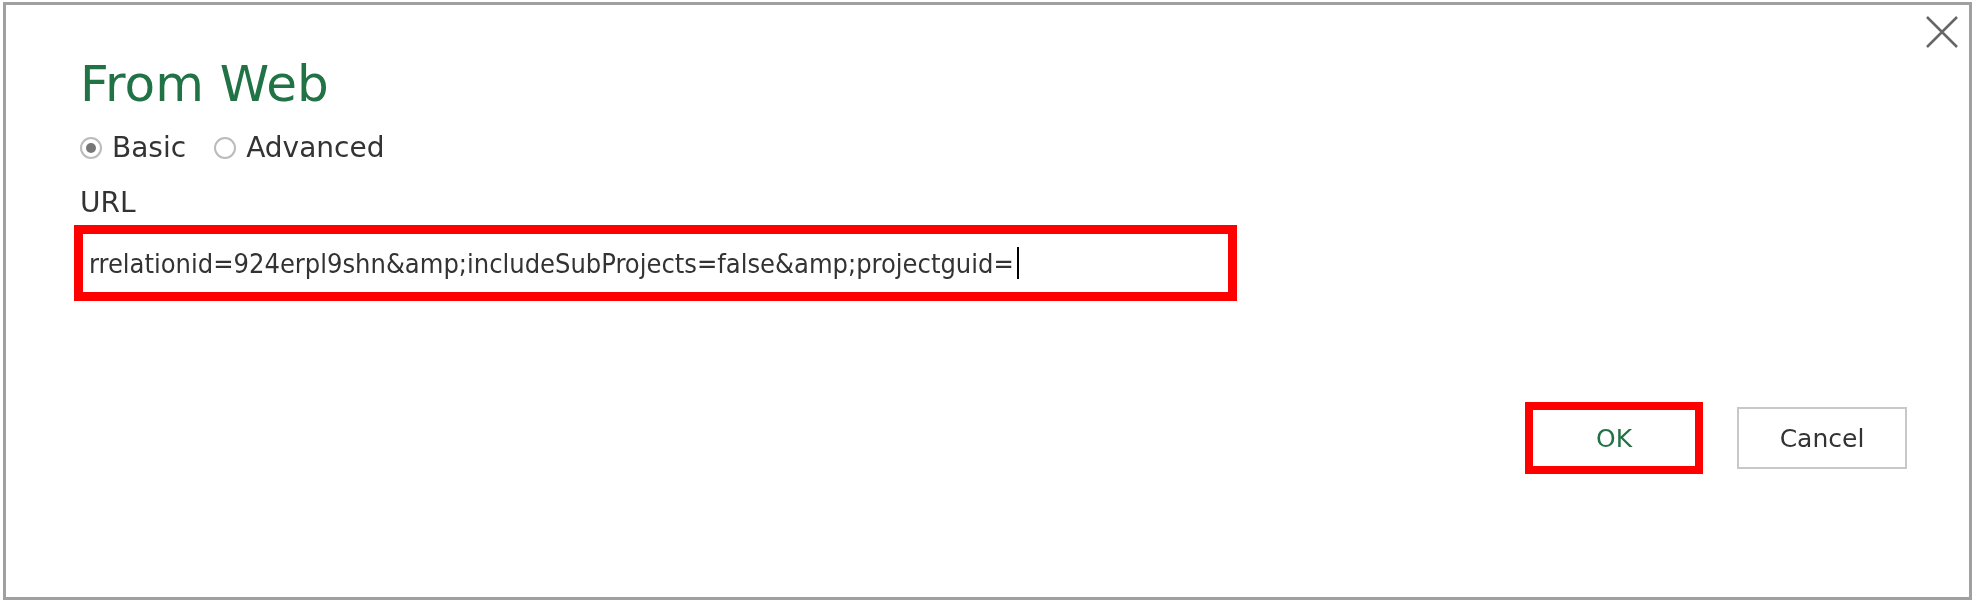  Describe the element at coordinates (315, 147) in the screenshot. I see `radio-label: Advanced` at that location.